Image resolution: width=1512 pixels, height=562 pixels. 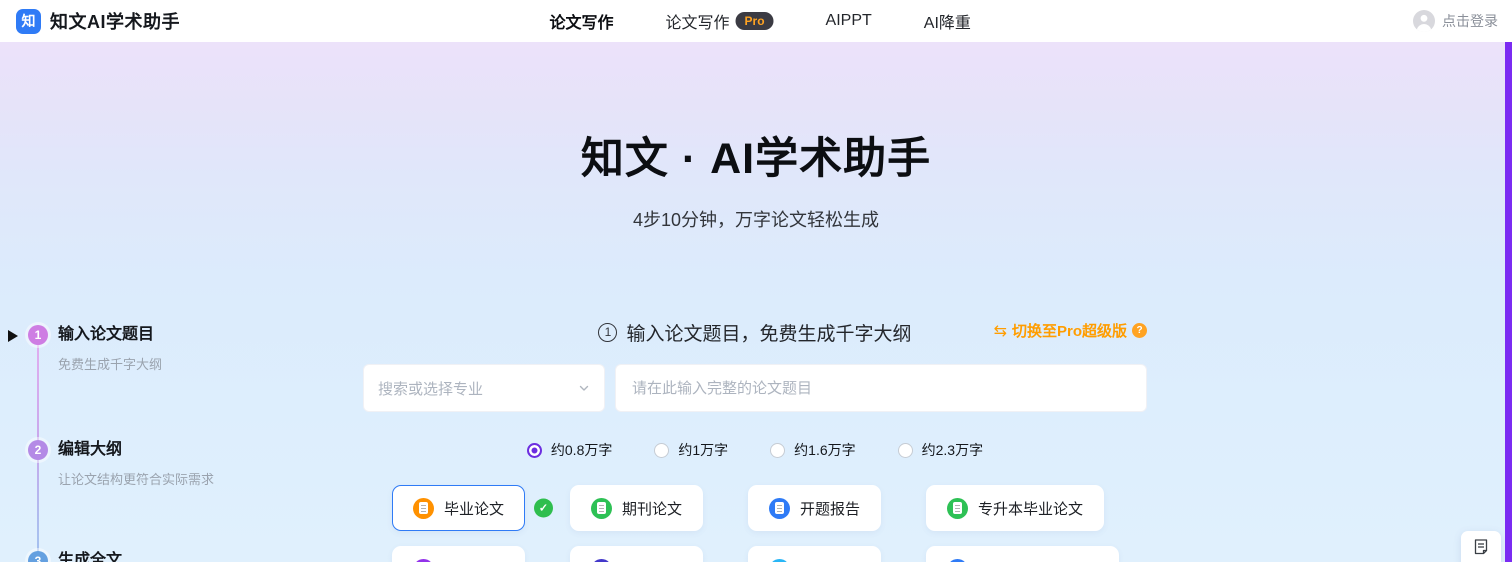 I want to click on document-lines-icon, so click(x=1481, y=547).